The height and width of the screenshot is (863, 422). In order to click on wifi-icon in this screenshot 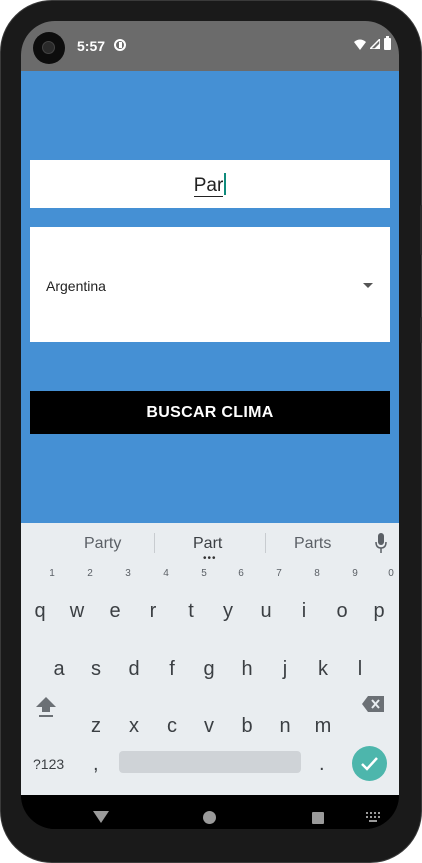, I will do `click(360, 44)`.